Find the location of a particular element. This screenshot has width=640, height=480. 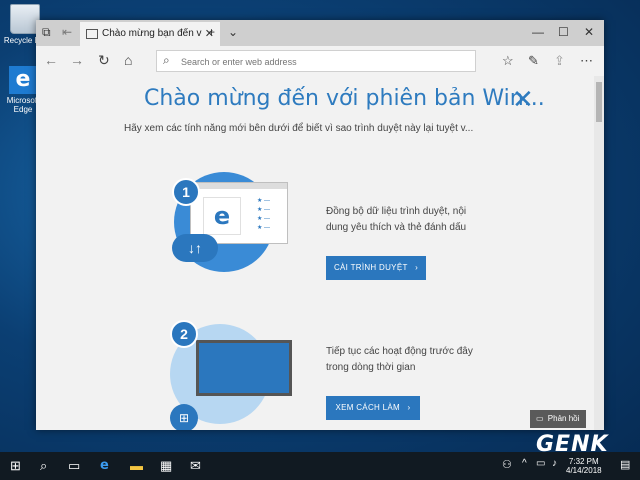

feature-2-timeline-mock is located at coordinates (244, 368).